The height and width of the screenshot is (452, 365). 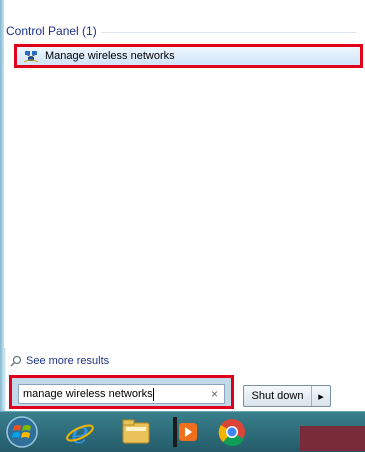 I want to click on internet-explorer-icon: e, so click(x=80, y=432).